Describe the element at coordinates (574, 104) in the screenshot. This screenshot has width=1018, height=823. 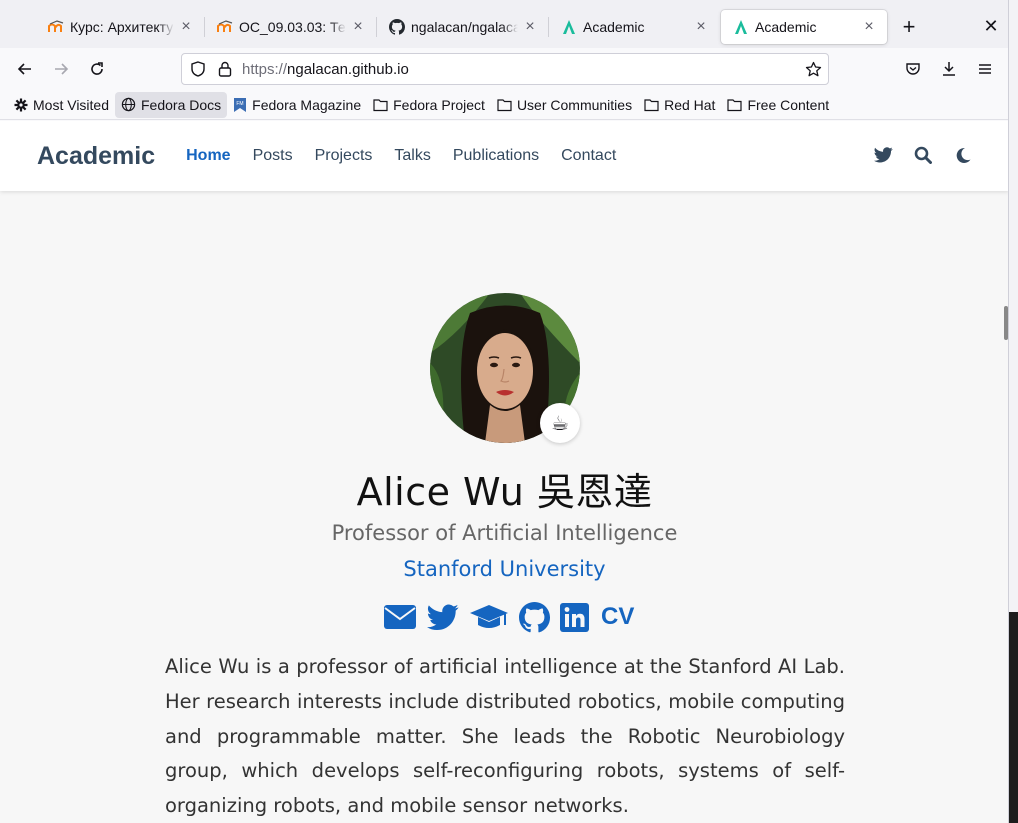
I see `bookmark-label: User Communities` at that location.